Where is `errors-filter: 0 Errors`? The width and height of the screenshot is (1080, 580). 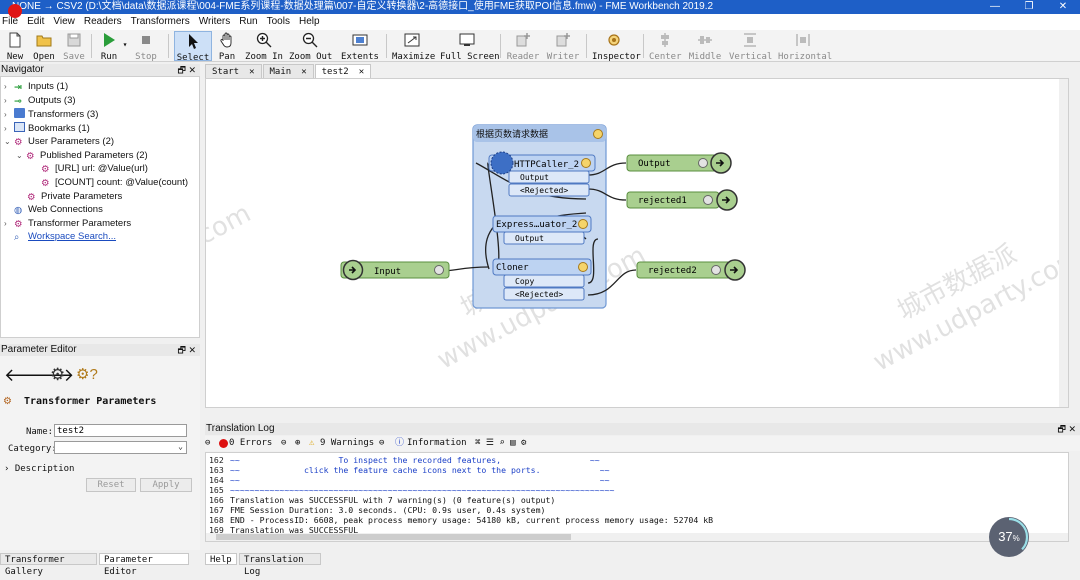 errors-filter: 0 Errors is located at coordinates (250, 443).